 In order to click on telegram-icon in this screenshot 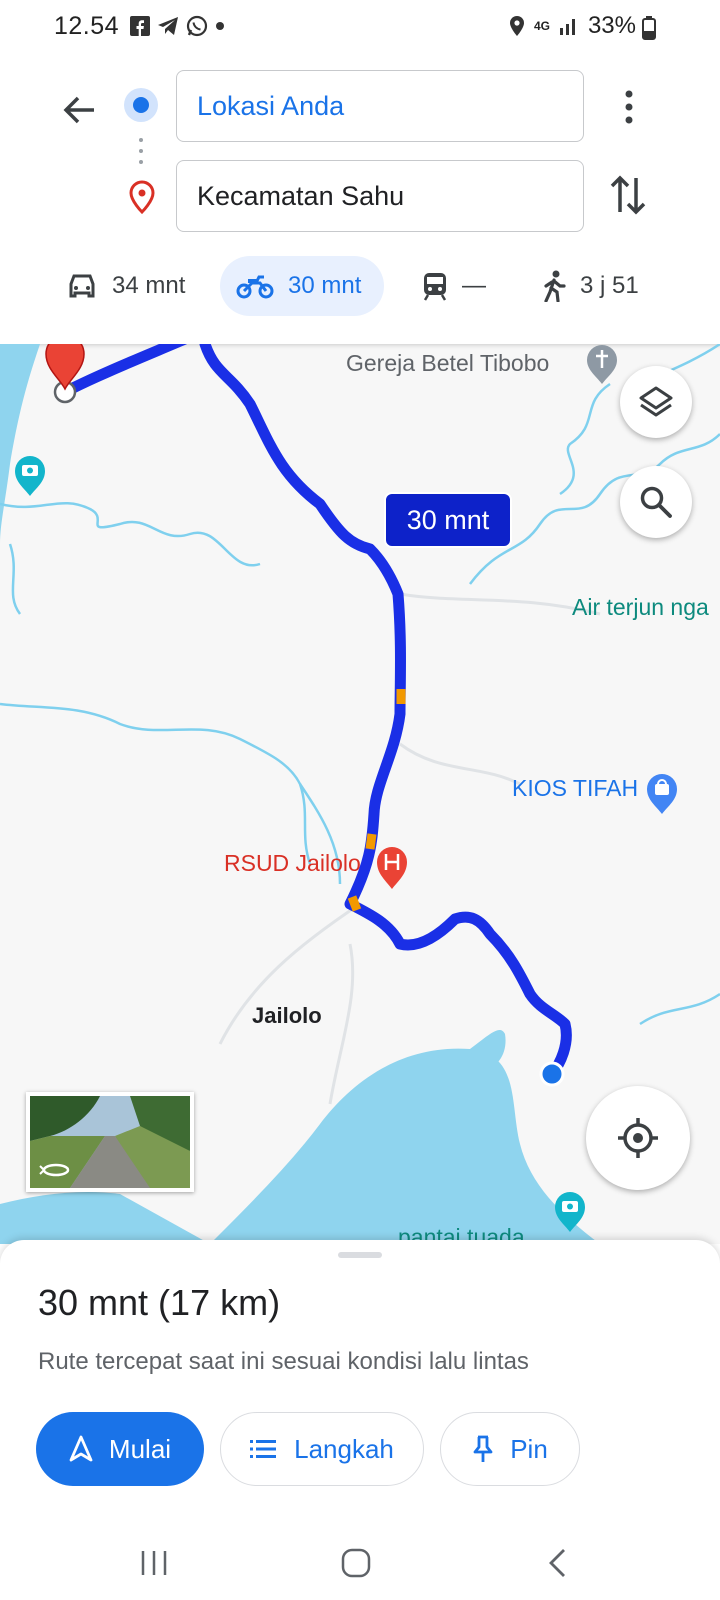, I will do `click(168, 26)`.